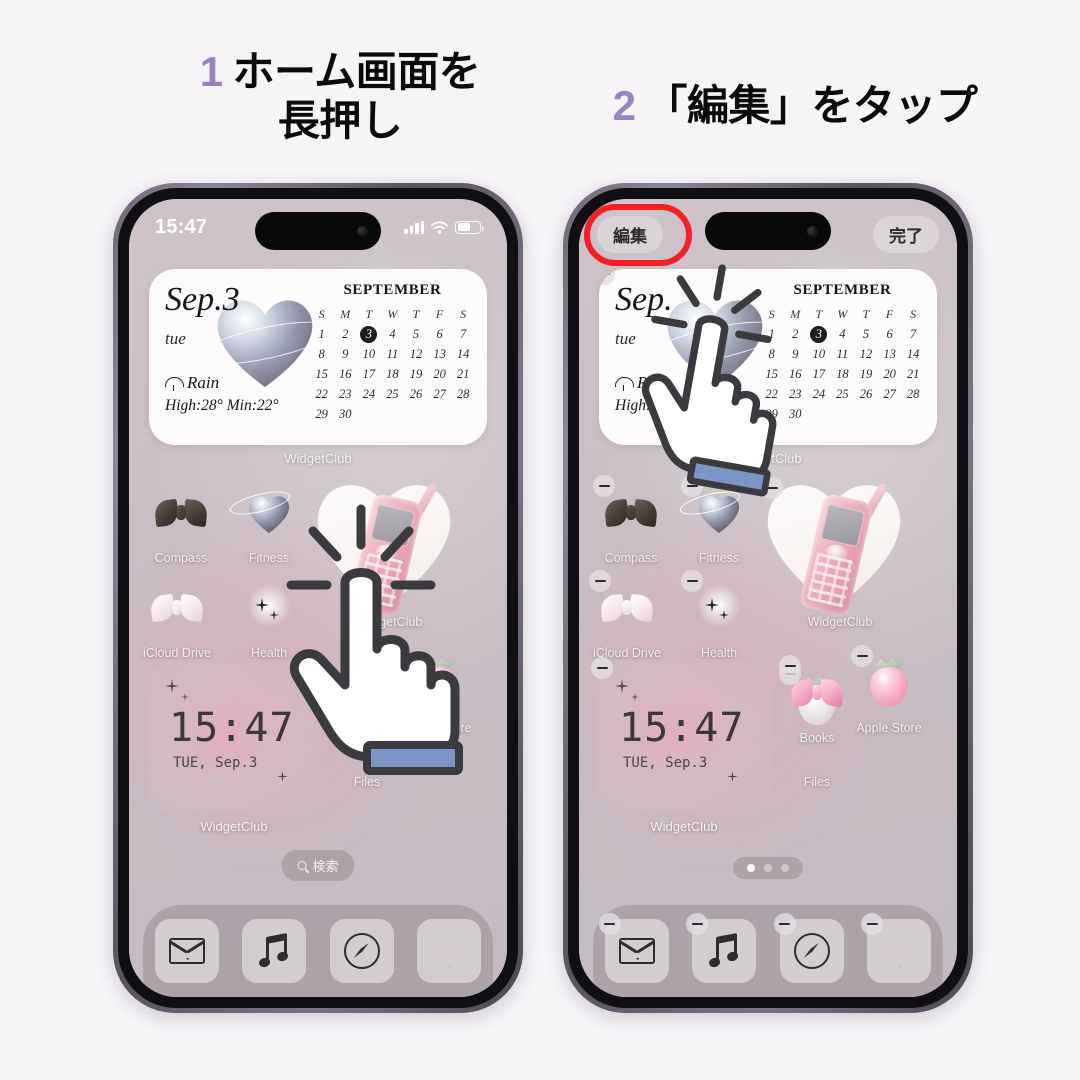 The height and width of the screenshot is (1080, 1080). What do you see at coordinates (602, 668) in the screenshot?
I see `remove-widget-badge` at bounding box center [602, 668].